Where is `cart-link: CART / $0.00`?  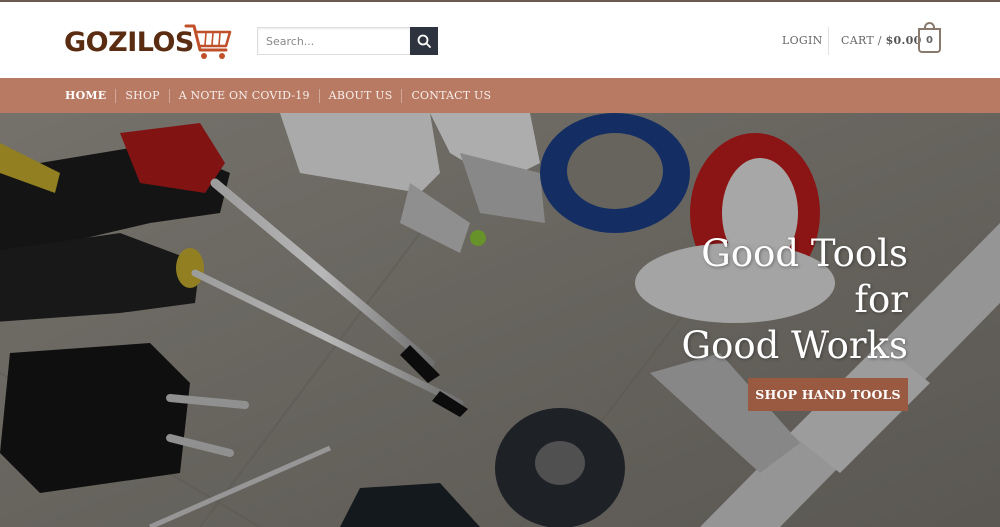 cart-link: CART / $0.00 is located at coordinates (881, 40).